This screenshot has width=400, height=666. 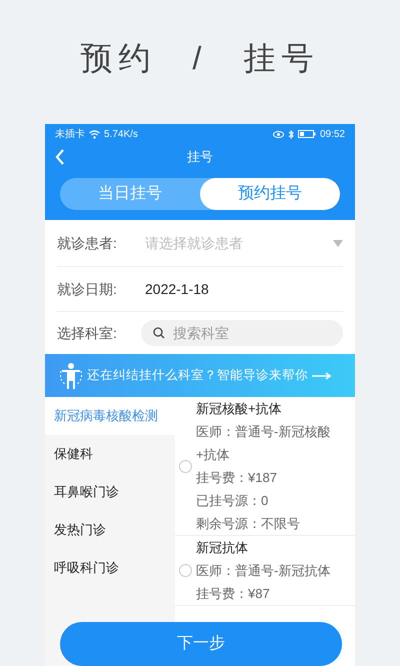 What do you see at coordinates (281, 58) in the screenshot?
I see `headline-text: 挂号` at bounding box center [281, 58].